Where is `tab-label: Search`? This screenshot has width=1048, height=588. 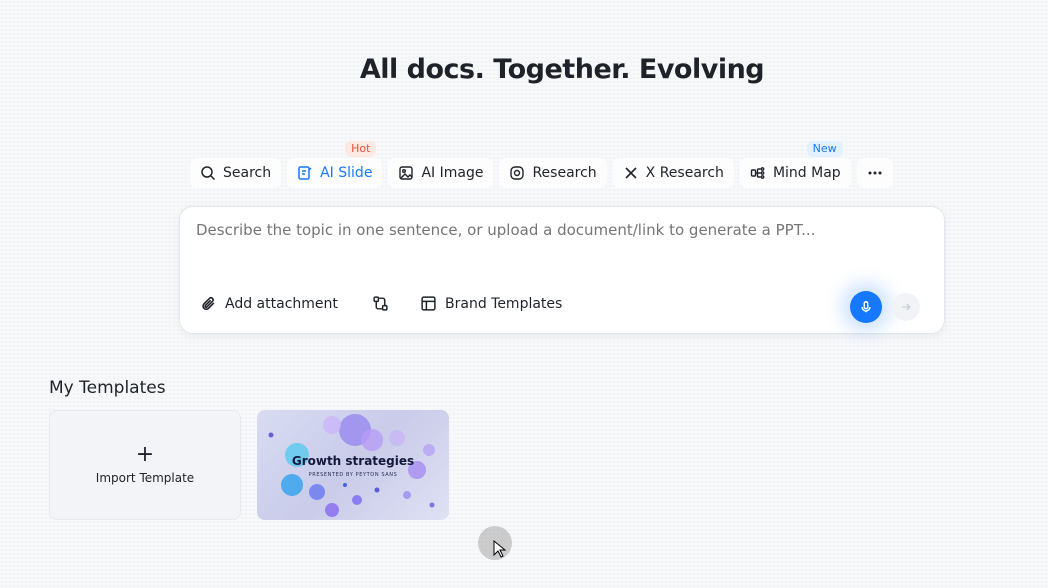
tab-label: Search is located at coordinates (247, 173).